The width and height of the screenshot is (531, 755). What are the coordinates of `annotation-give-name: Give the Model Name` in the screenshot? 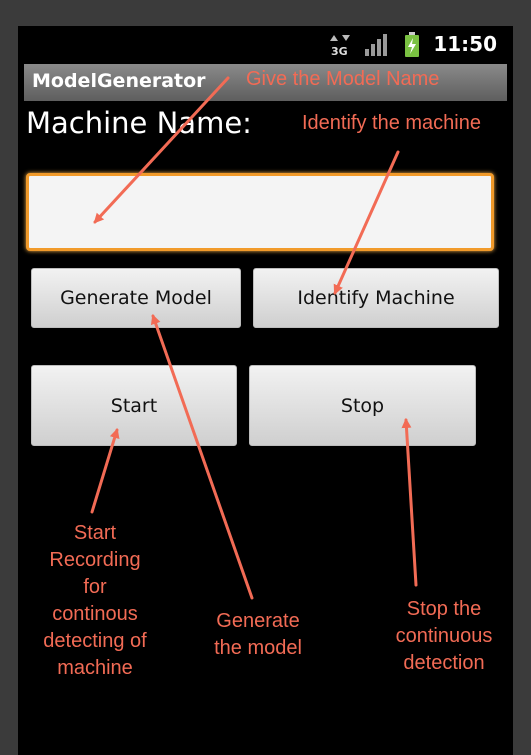 It's located at (343, 79).